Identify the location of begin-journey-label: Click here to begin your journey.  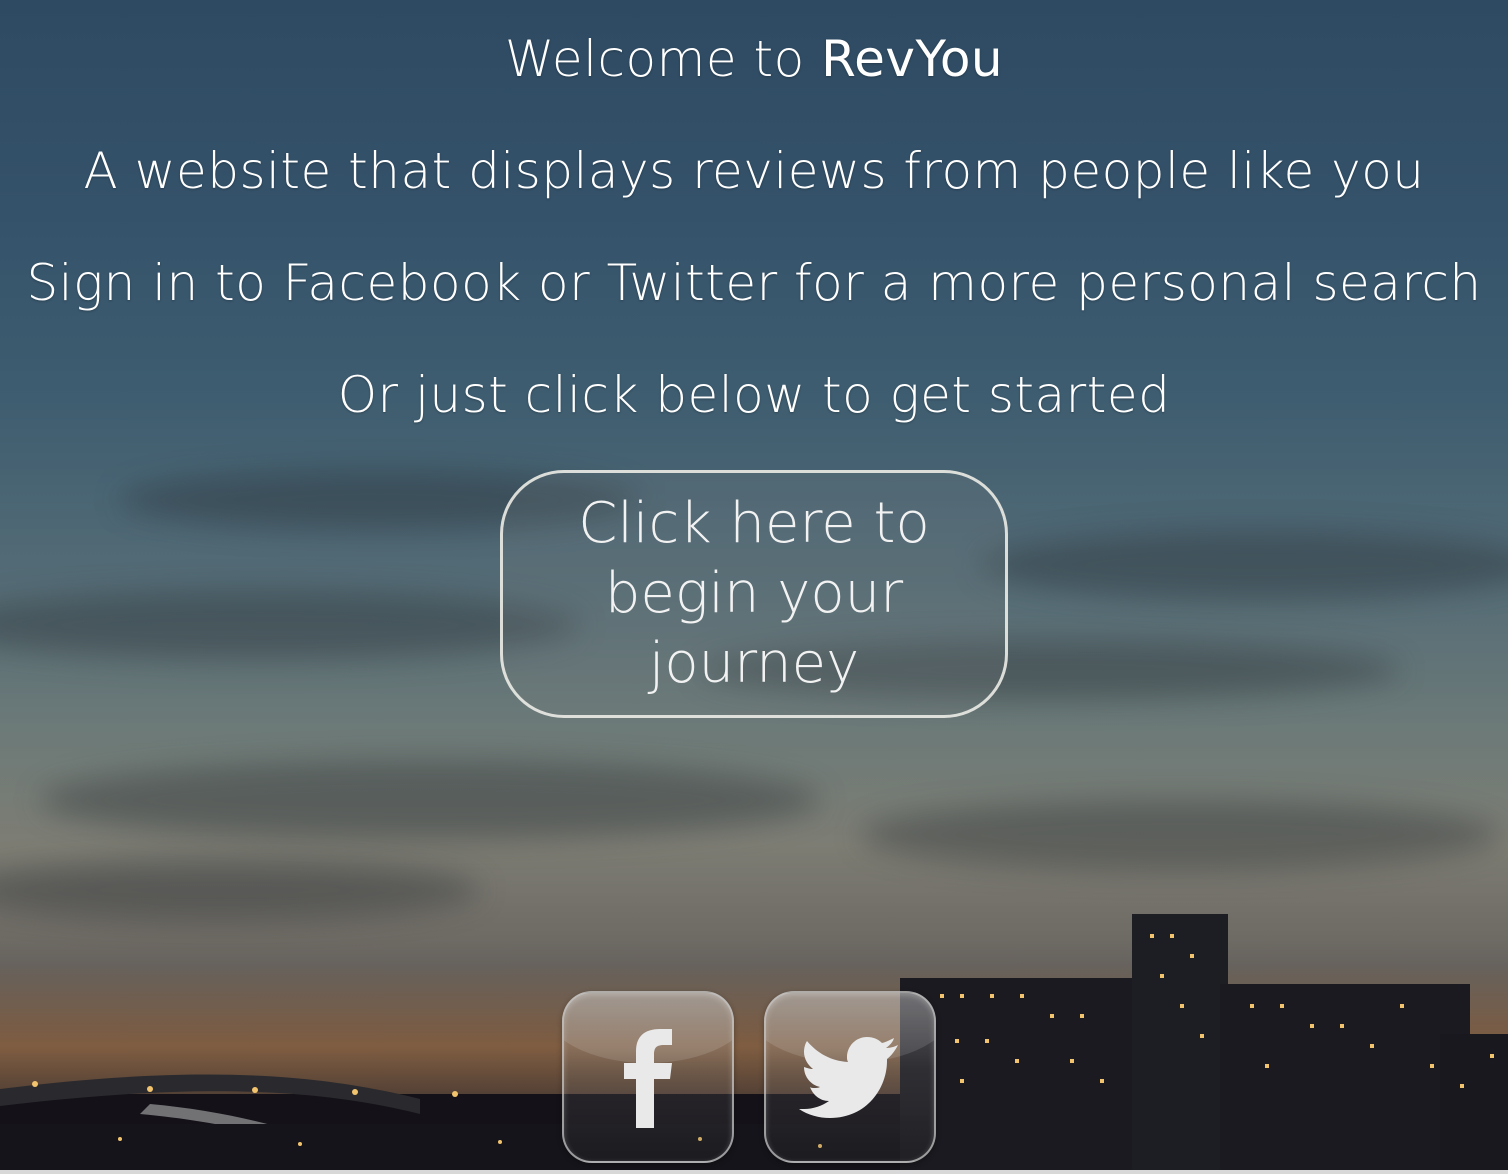
(754, 593).